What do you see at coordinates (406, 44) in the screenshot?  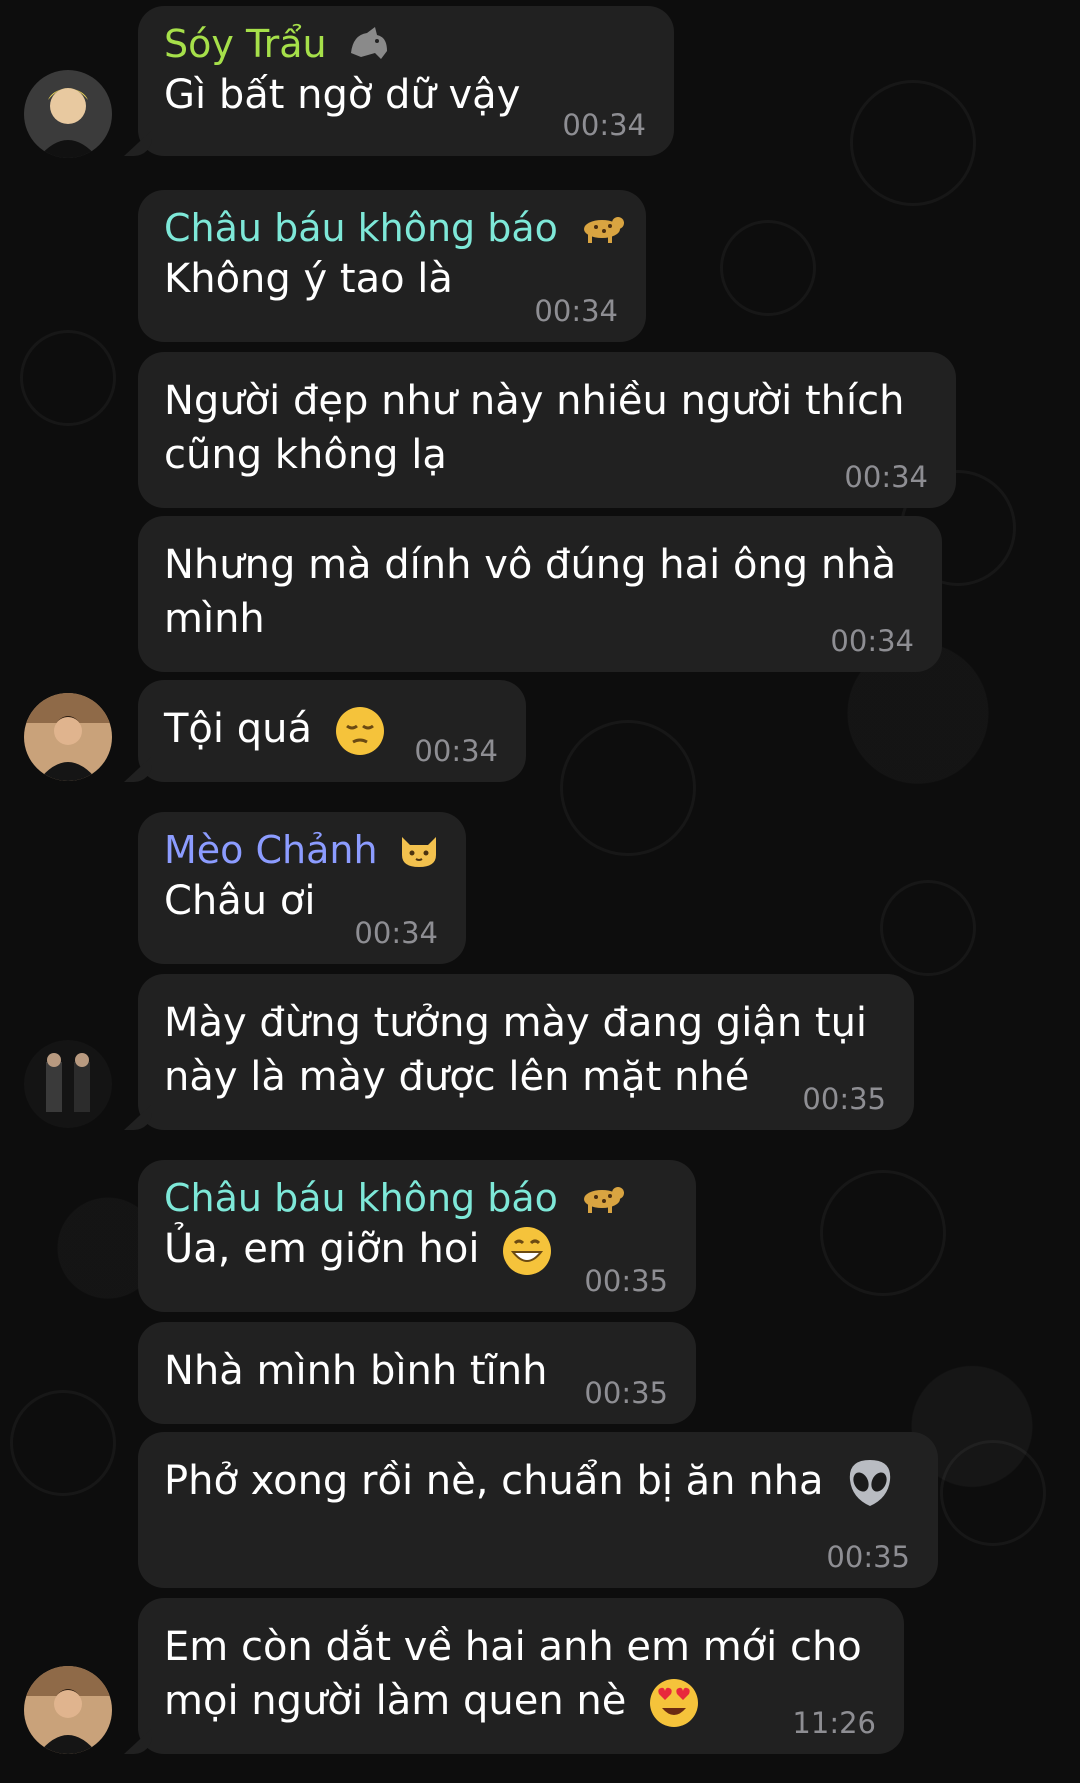 I see `sender-name: Sóy Trẩu` at bounding box center [406, 44].